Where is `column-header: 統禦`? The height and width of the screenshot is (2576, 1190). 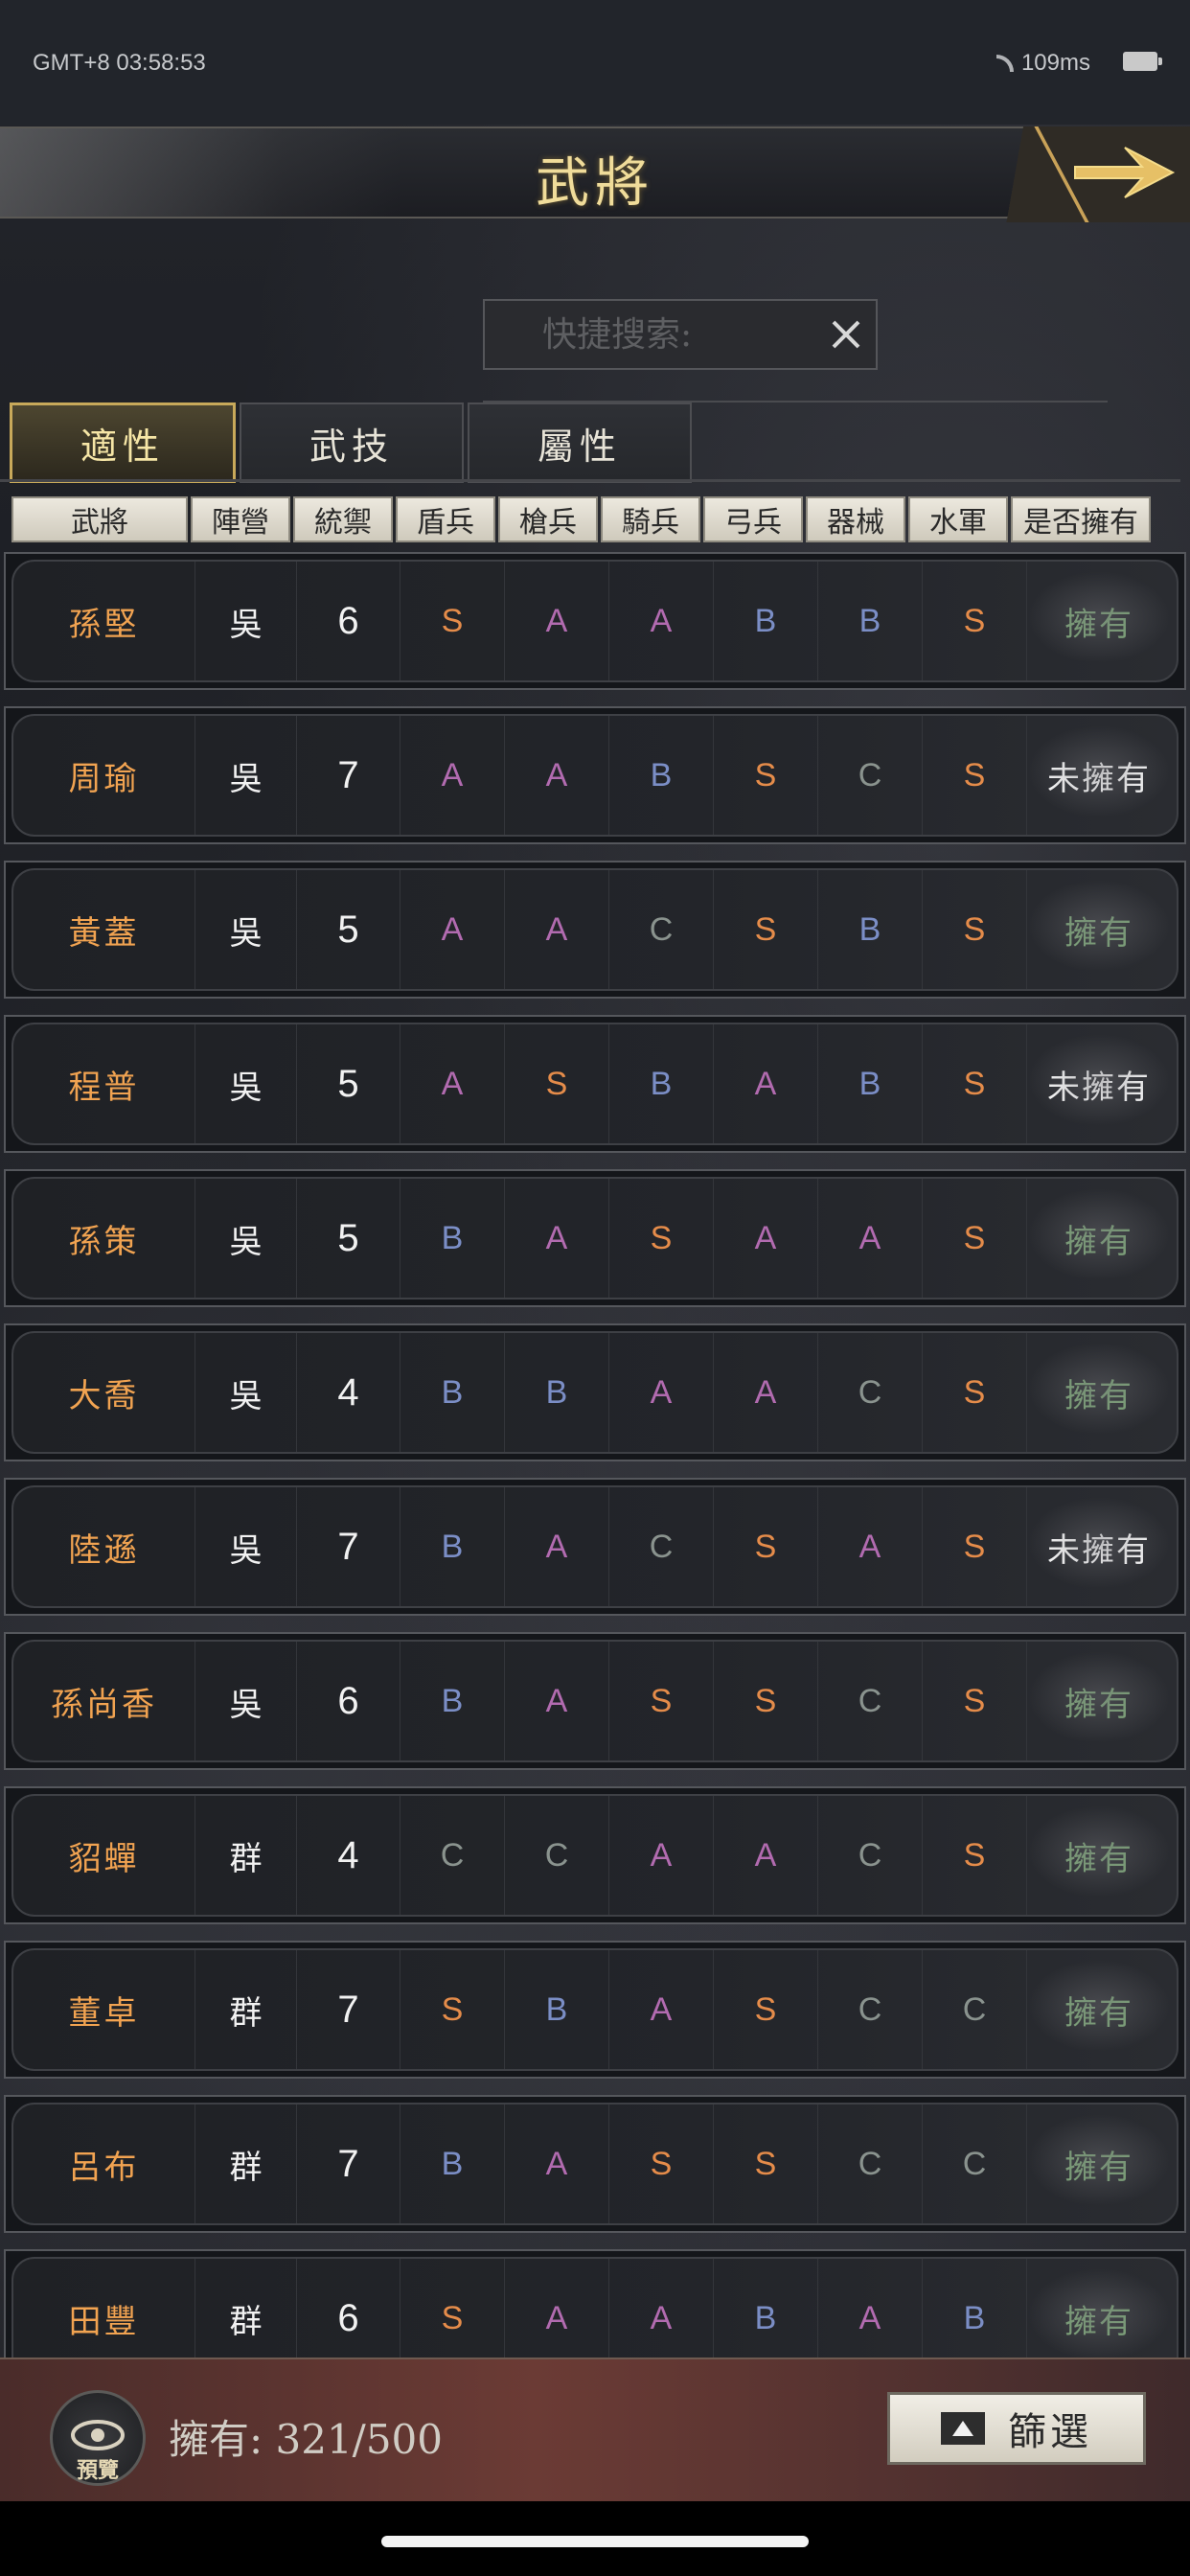
column-header: 統禦 is located at coordinates (343, 519).